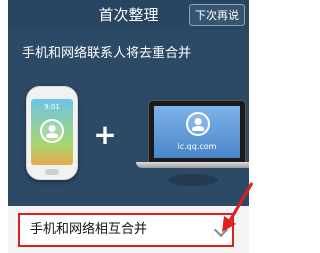  Describe the element at coordinates (192, 165) in the screenshot. I see `laptop-base` at that location.